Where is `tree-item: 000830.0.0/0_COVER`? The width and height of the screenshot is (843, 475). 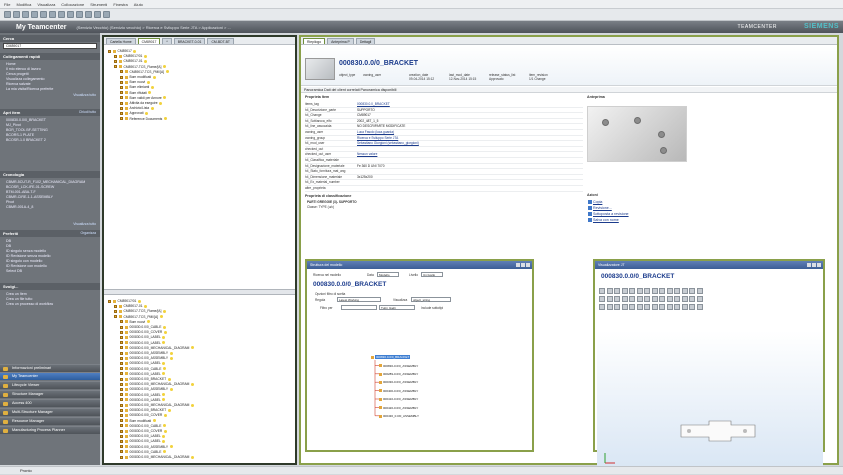
tree-item: 000830.0.0/0_COVER is located at coordinates (143, 332).